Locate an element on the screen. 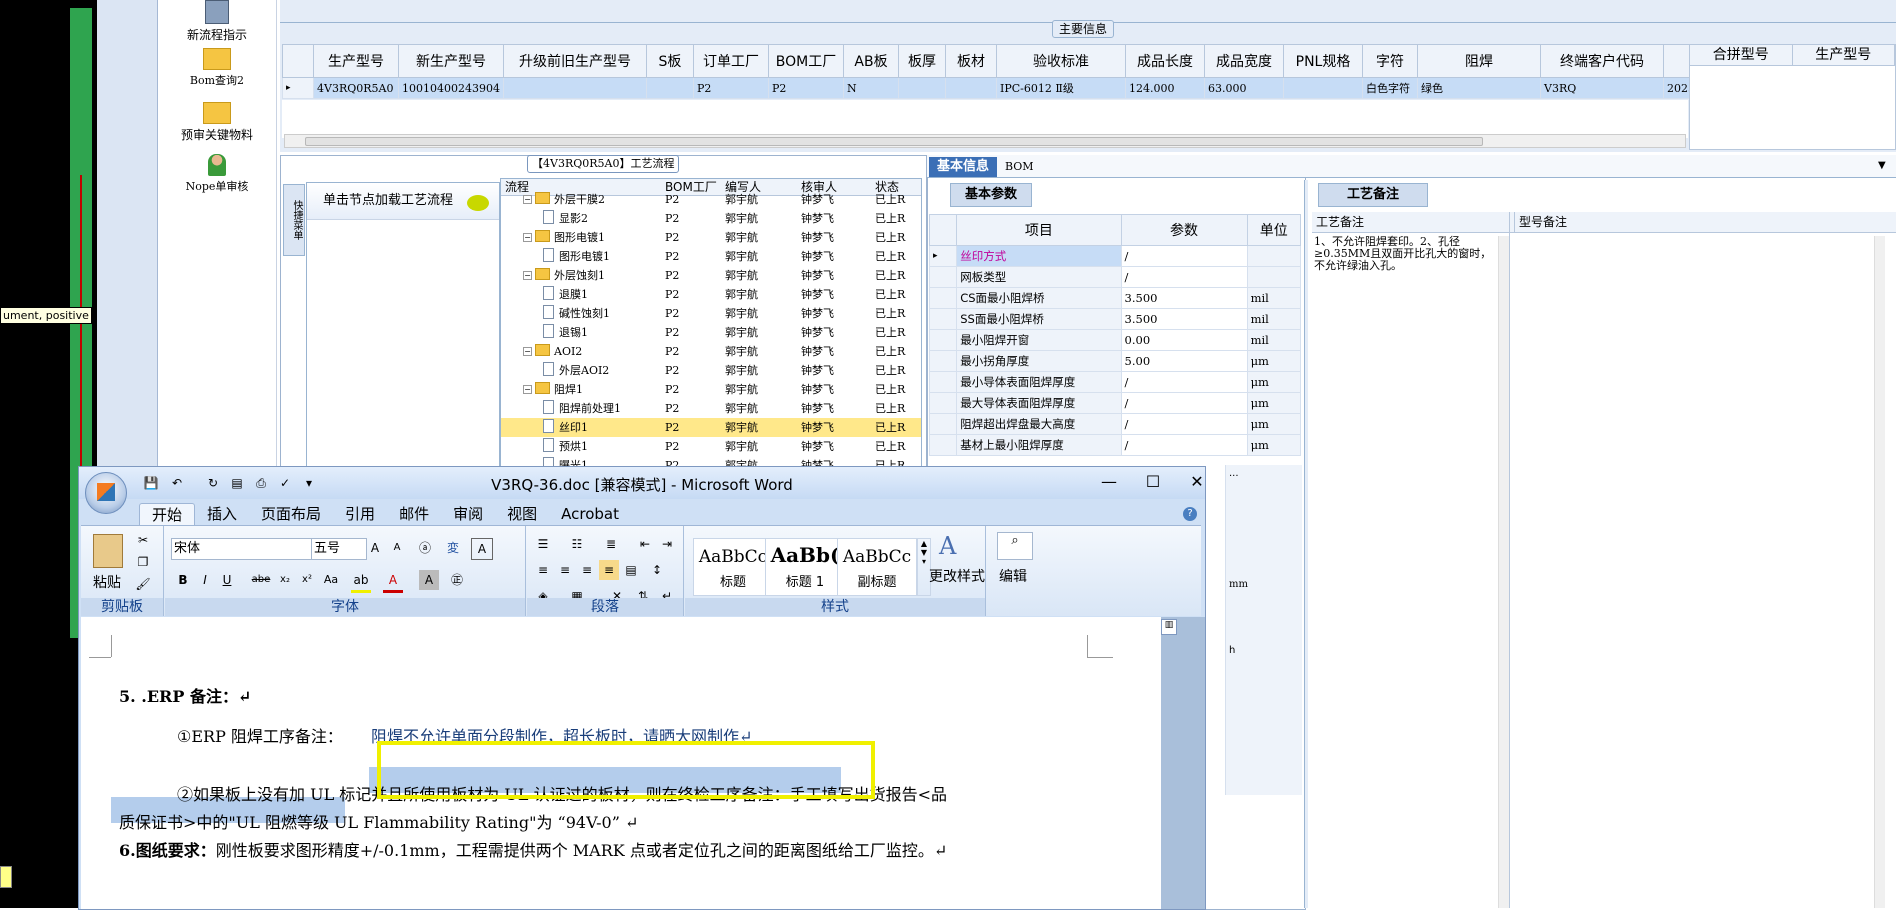 The width and height of the screenshot is (1896, 910). tab-references: 引用 is located at coordinates (360, 514).